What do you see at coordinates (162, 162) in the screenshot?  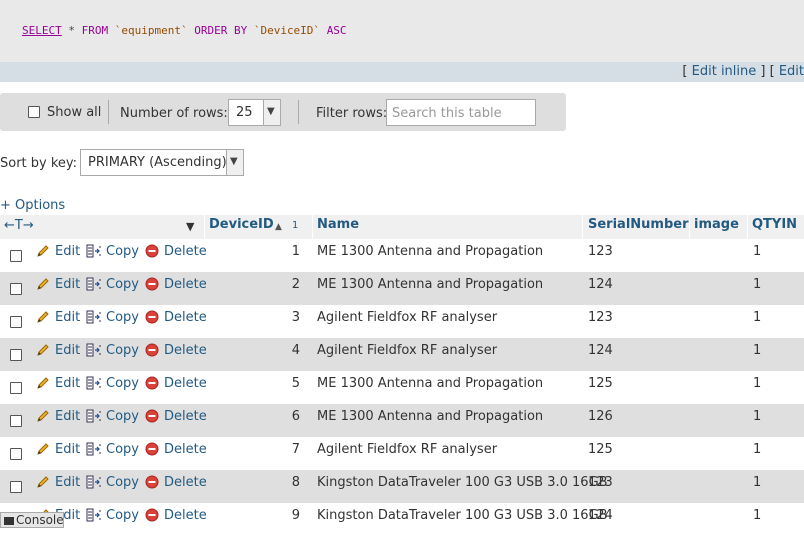 I see `sort-by-key-select: PRIMARY (Ascending) ▼` at bounding box center [162, 162].